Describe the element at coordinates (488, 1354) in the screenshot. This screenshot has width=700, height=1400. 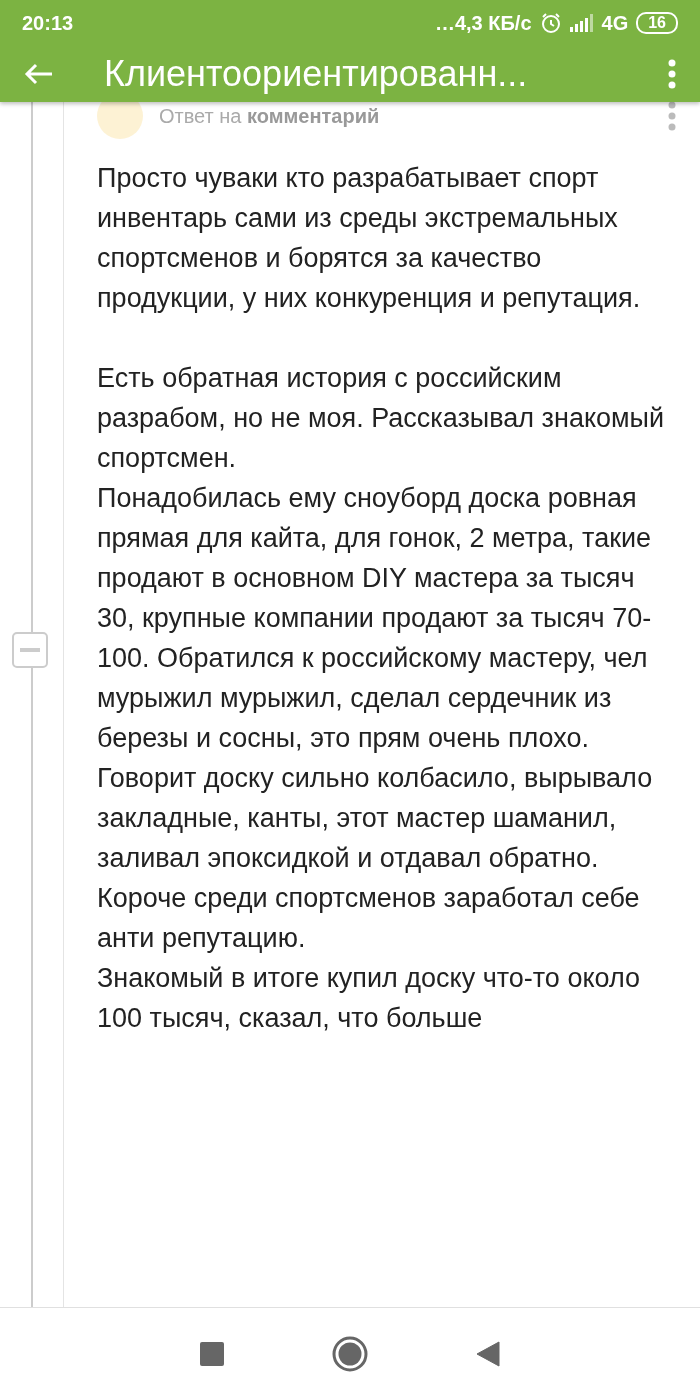
I see `back-icon` at that location.